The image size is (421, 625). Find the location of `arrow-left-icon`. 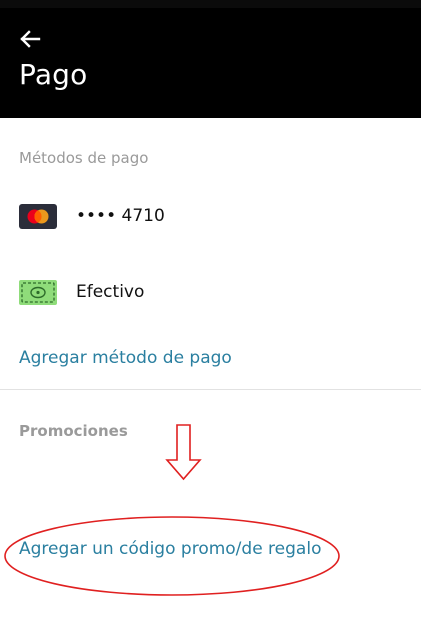

arrow-left-icon is located at coordinates (30, 39).